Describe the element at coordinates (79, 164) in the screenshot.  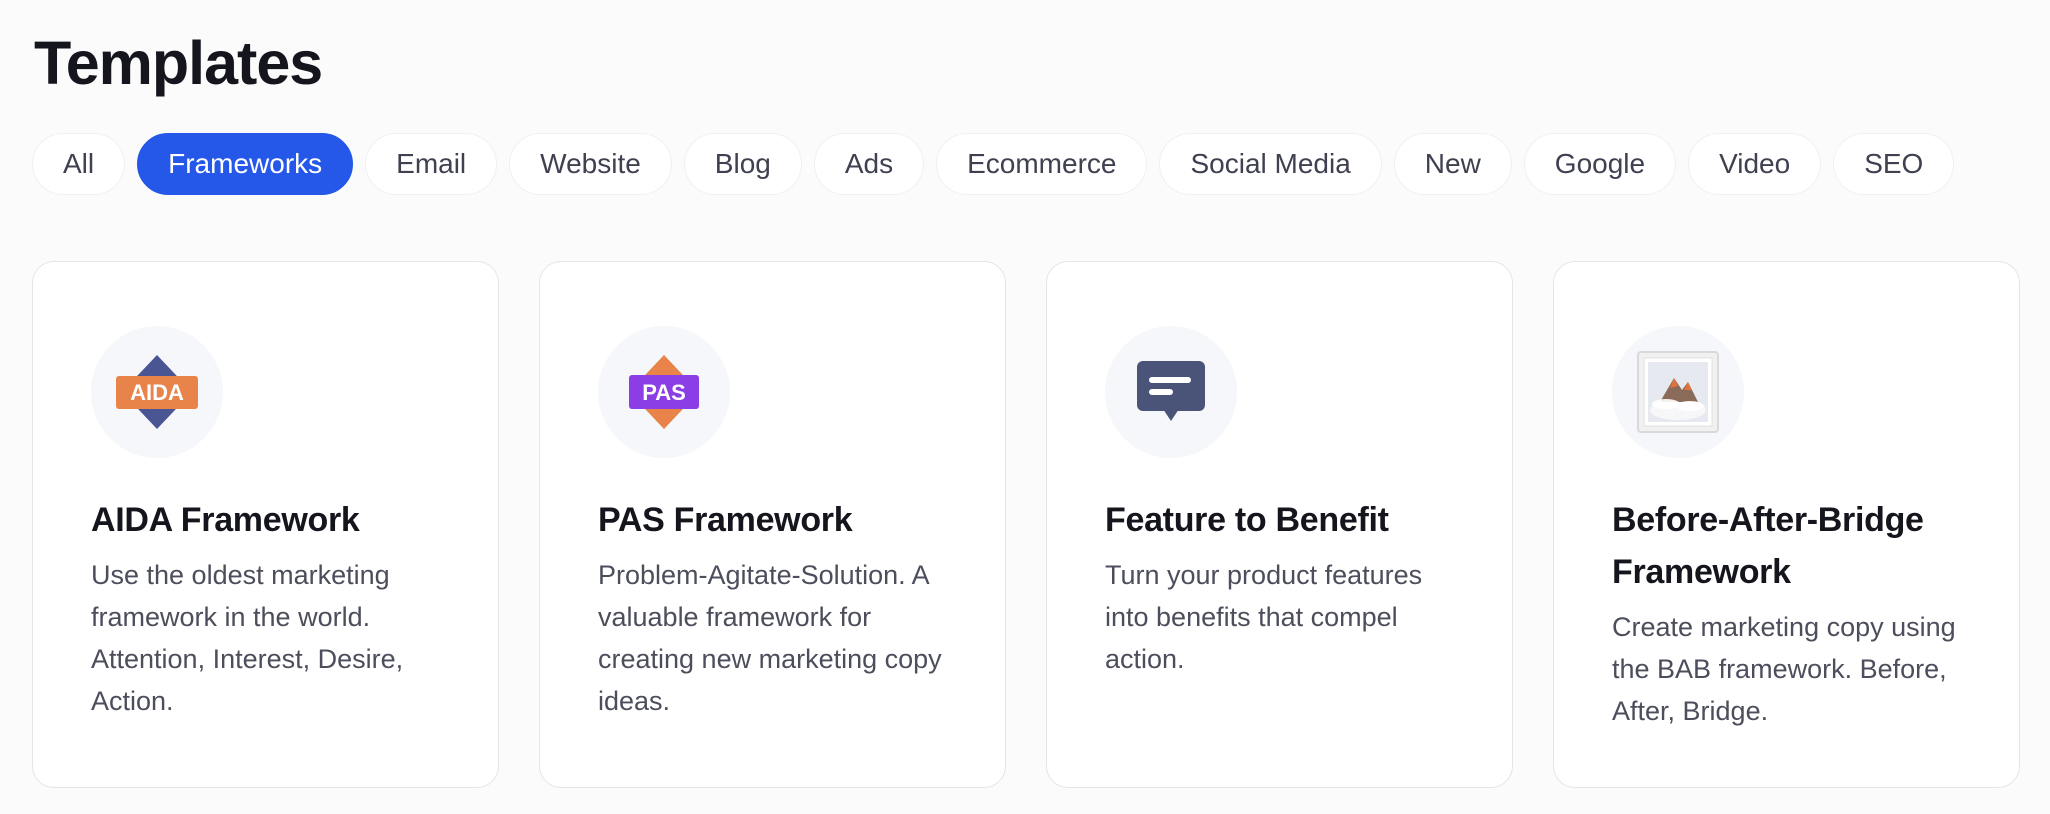
I see `tab-all: All` at that location.